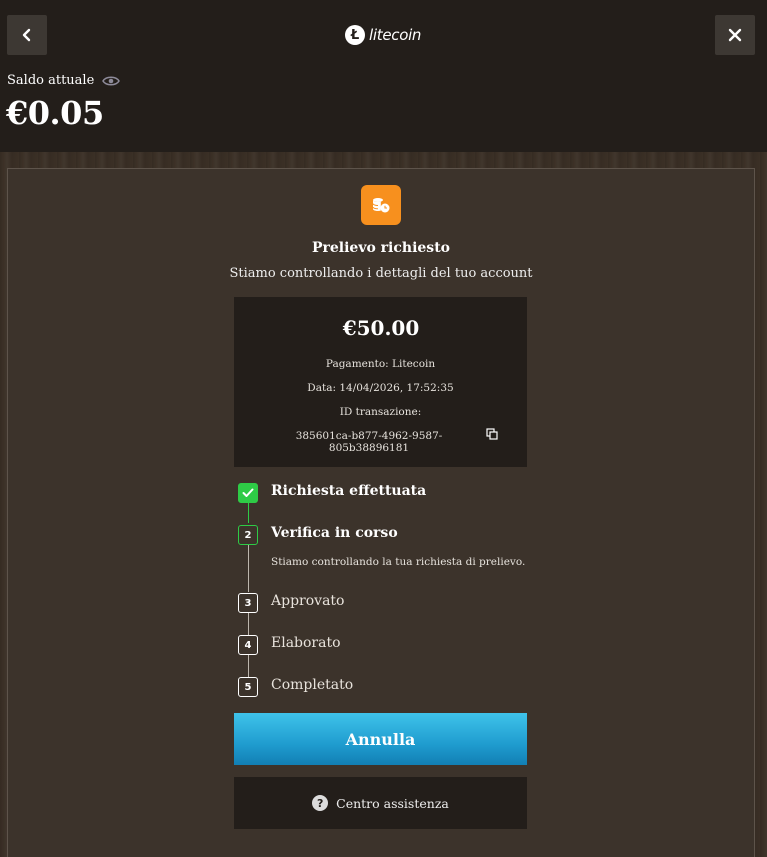  Describe the element at coordinates (395, 35) in the screenshot. I see `logo-text: litecoin` at that location.